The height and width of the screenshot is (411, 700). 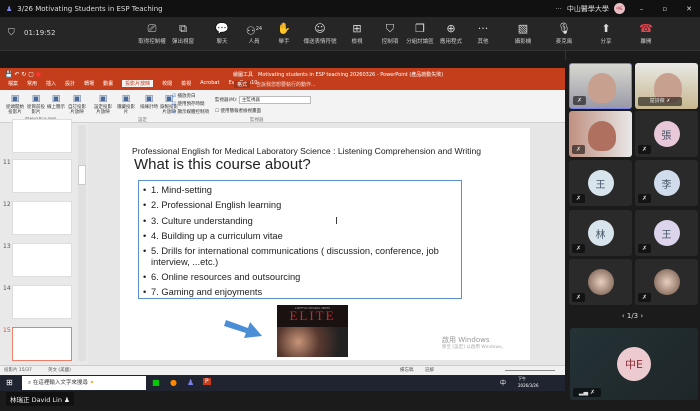 What do you see at coordinates (242, 84) in the screenshot?
I see `tab-format: 格式` at bounding box center [242, 84].